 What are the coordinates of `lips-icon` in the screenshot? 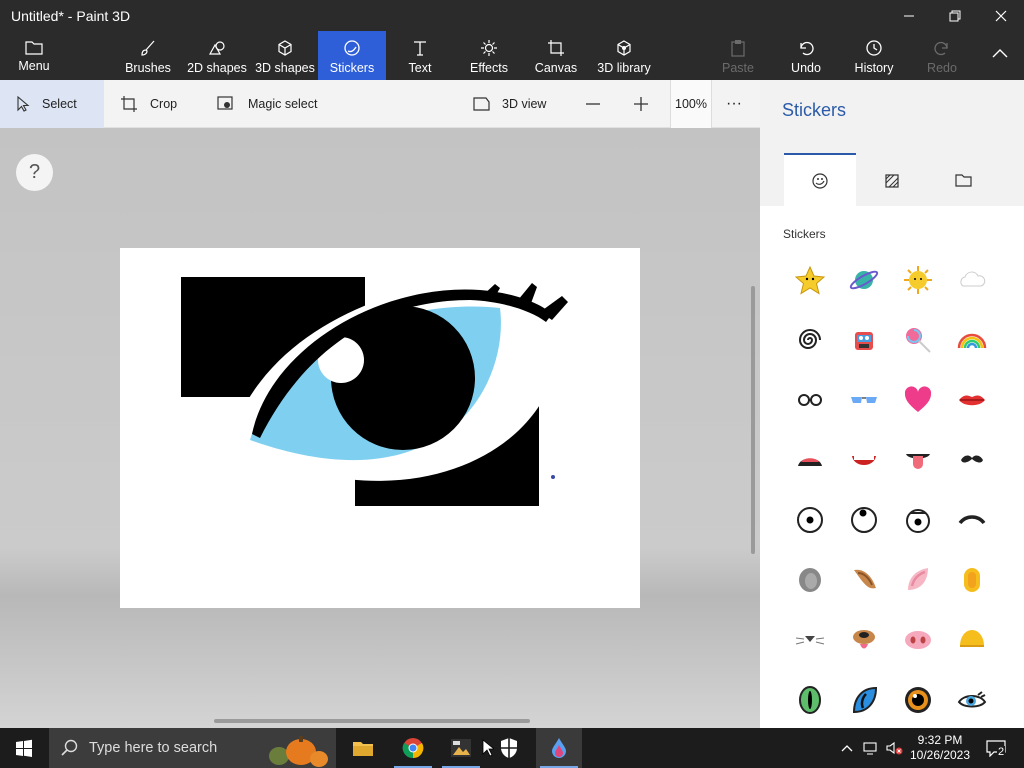 It's located at (972, 400).